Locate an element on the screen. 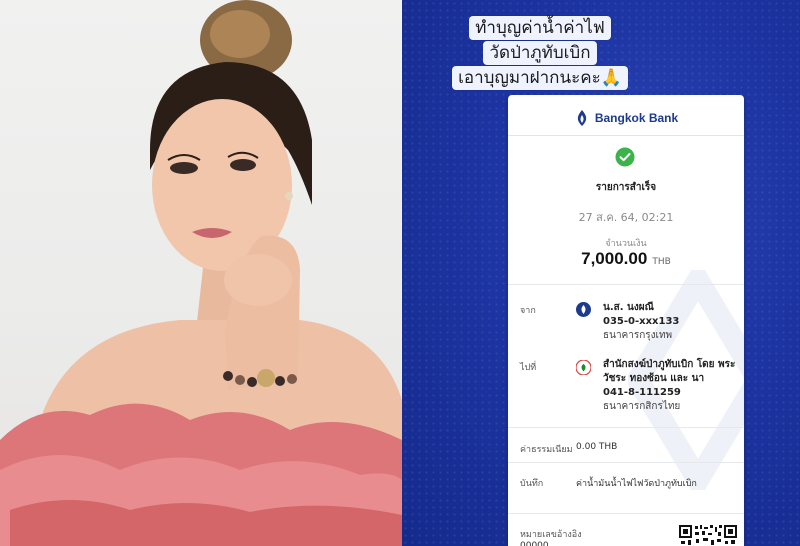  caption-line-2: วัดป่าภูทับเบิก is located at coordinates (540, 53).